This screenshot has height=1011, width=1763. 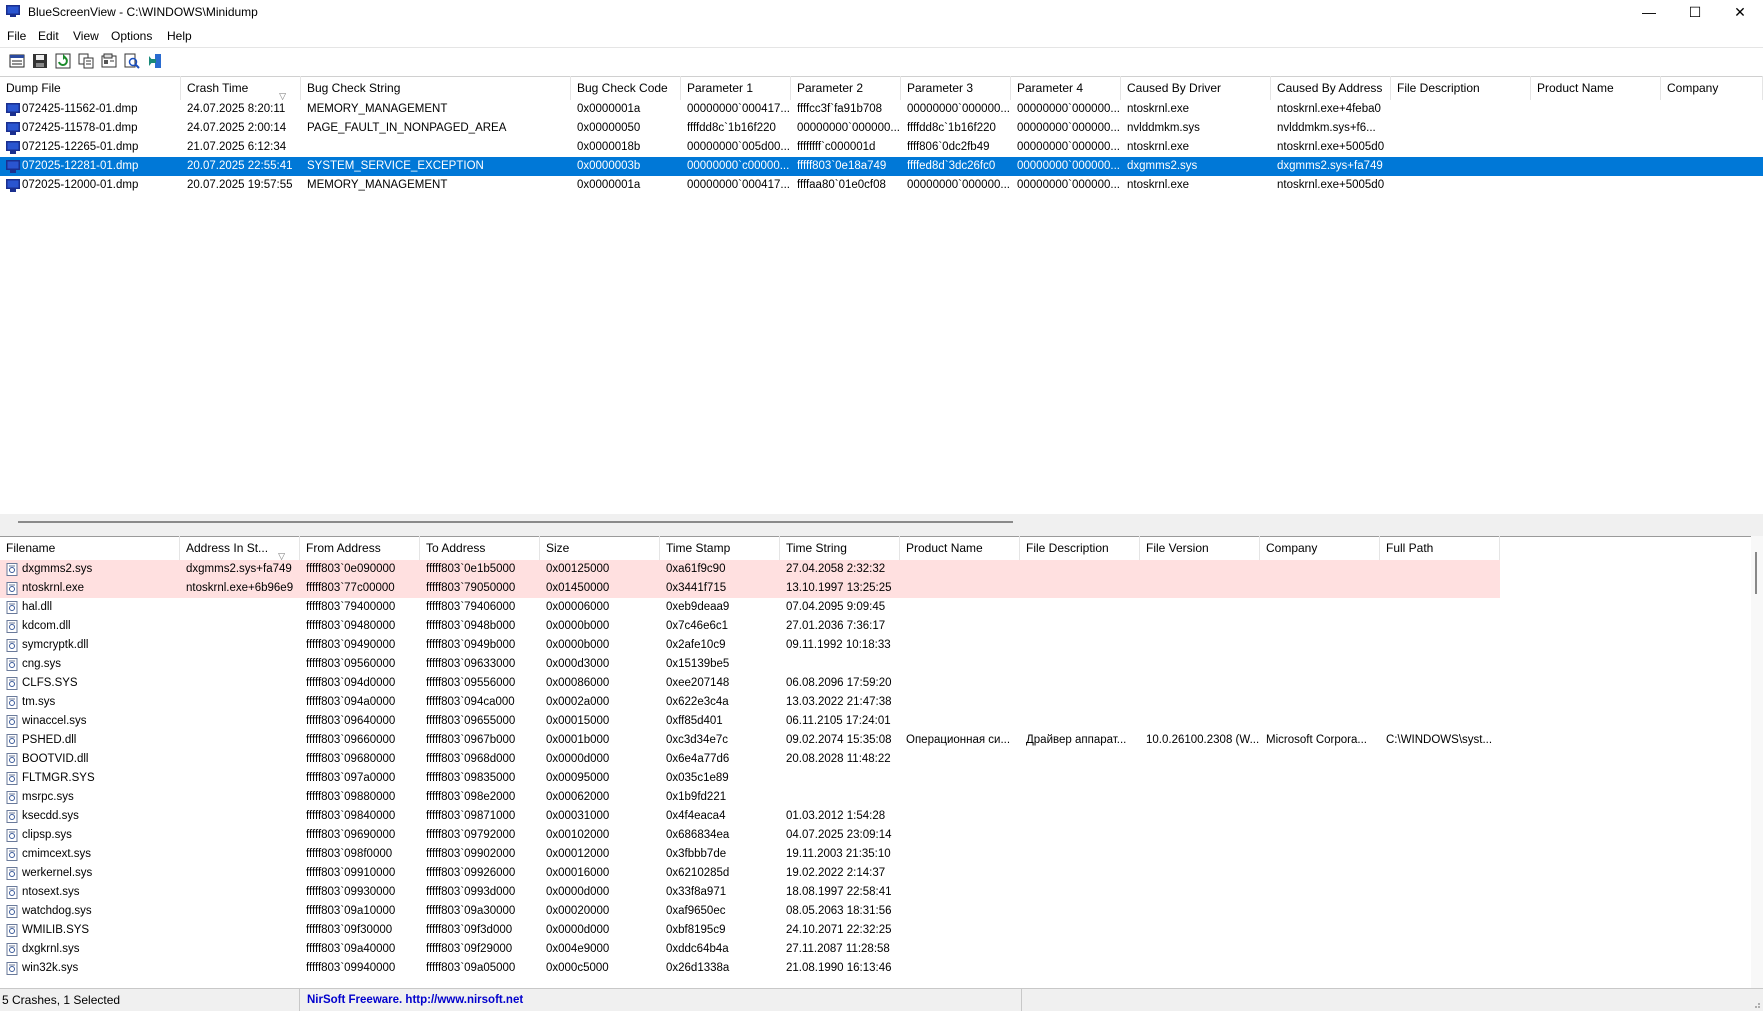 What do you see at coordinates (1756, 573) in the screenshot?
I see `vertical-scrollbar-thumb` at bounding box center [1756, 573].